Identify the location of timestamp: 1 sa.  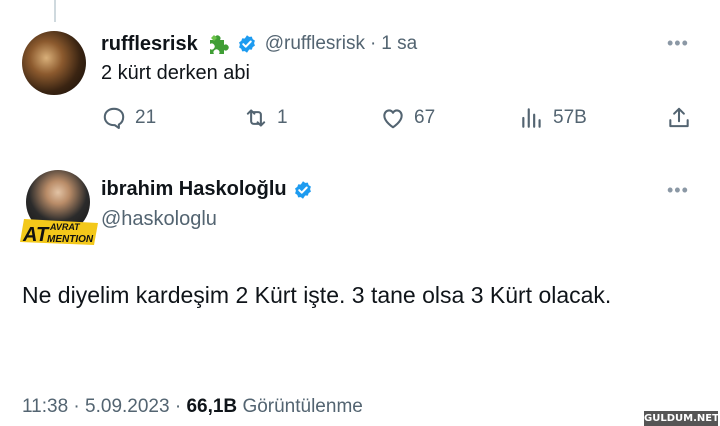
(399, 44).